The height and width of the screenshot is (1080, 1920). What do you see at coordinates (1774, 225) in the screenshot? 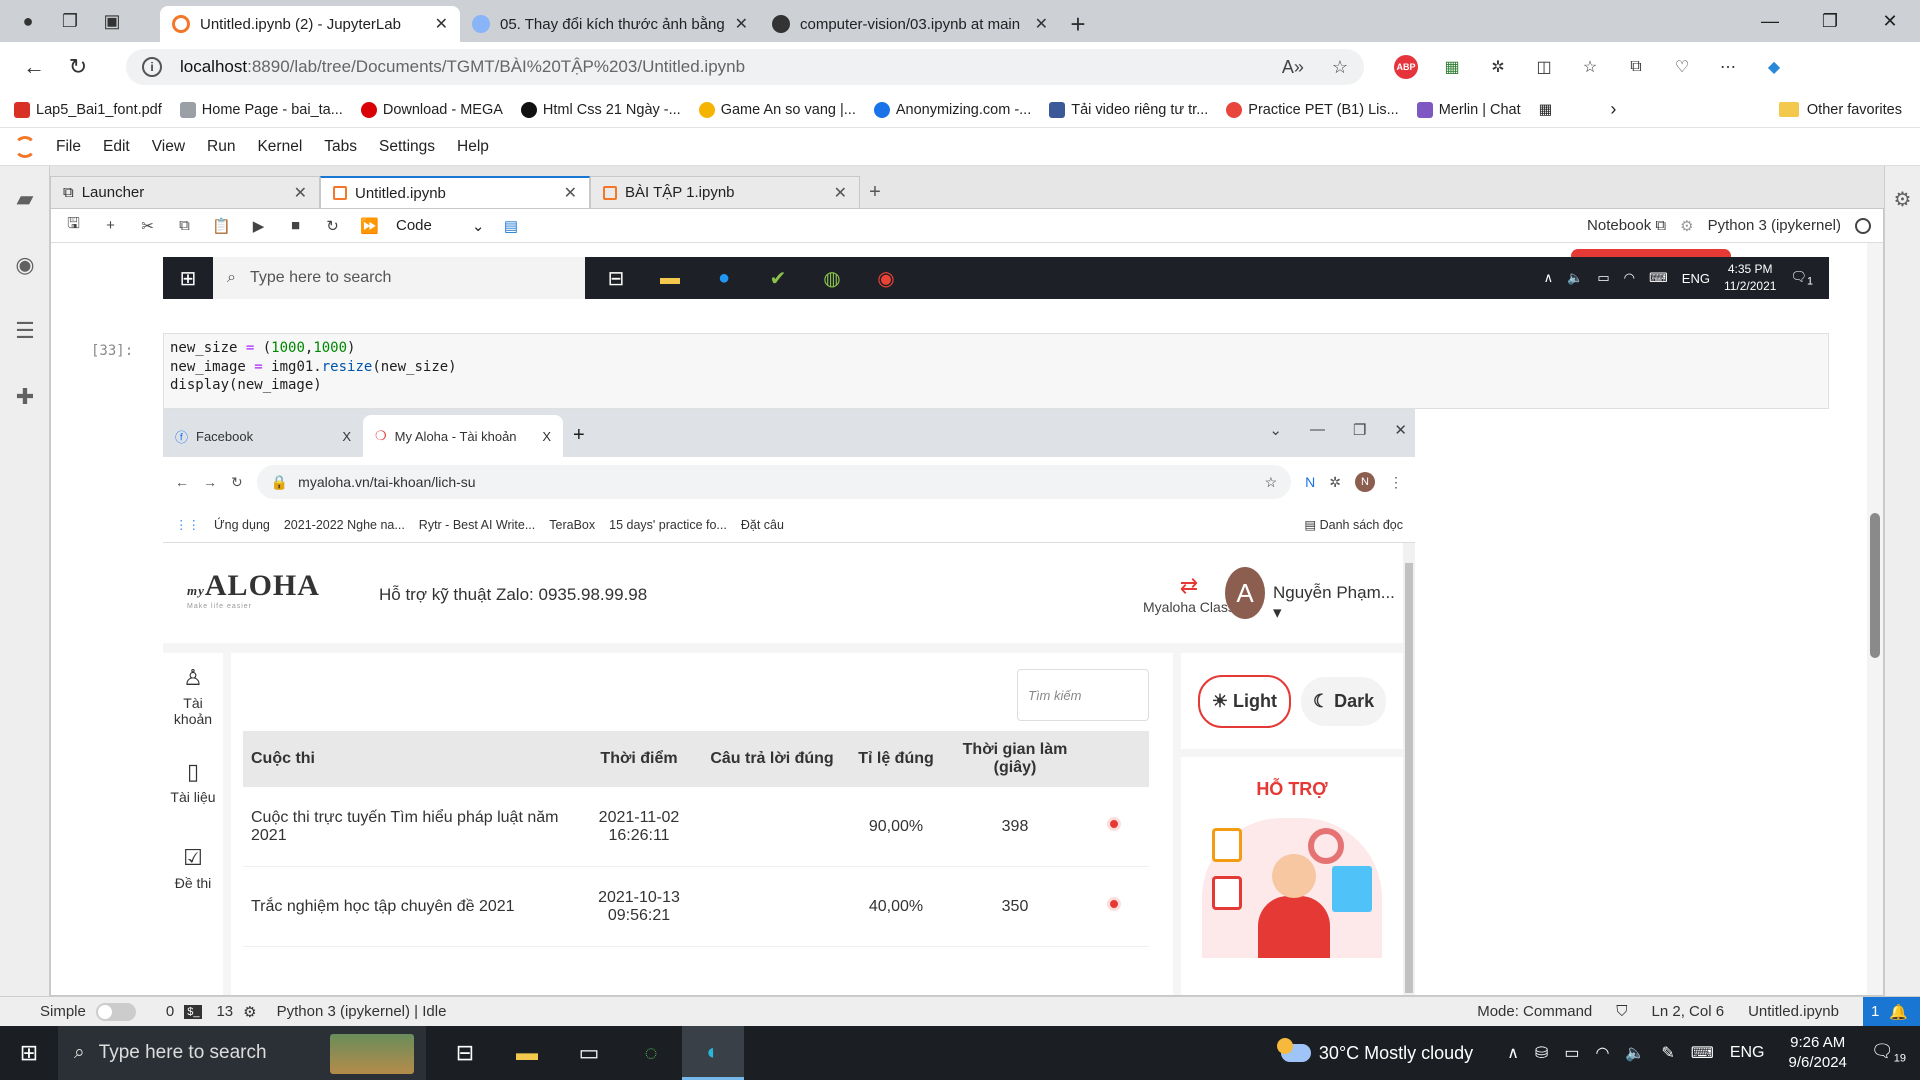
I see `kernel-name: Python 3 (ipykernel)` at bounding box center [1774, 225].